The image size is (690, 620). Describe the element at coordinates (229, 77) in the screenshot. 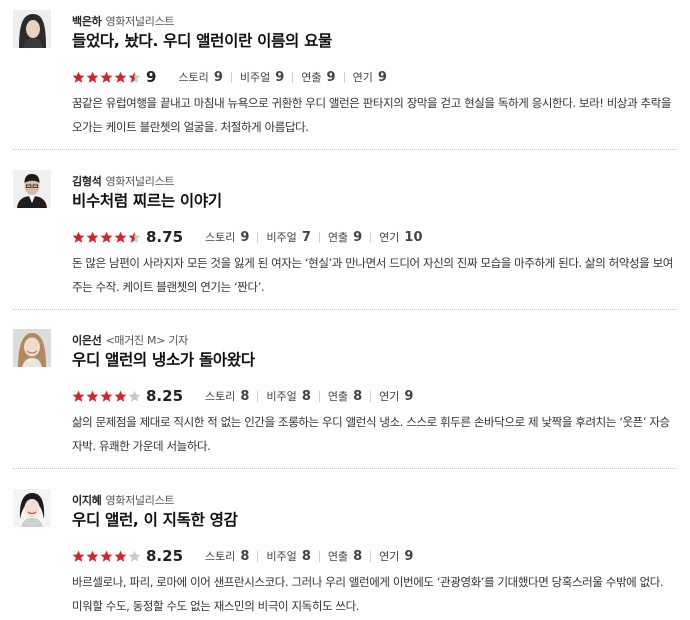

I see `rating-row: 9 스토리 9 비주얼 9 연출 9 연기 9` at that location.